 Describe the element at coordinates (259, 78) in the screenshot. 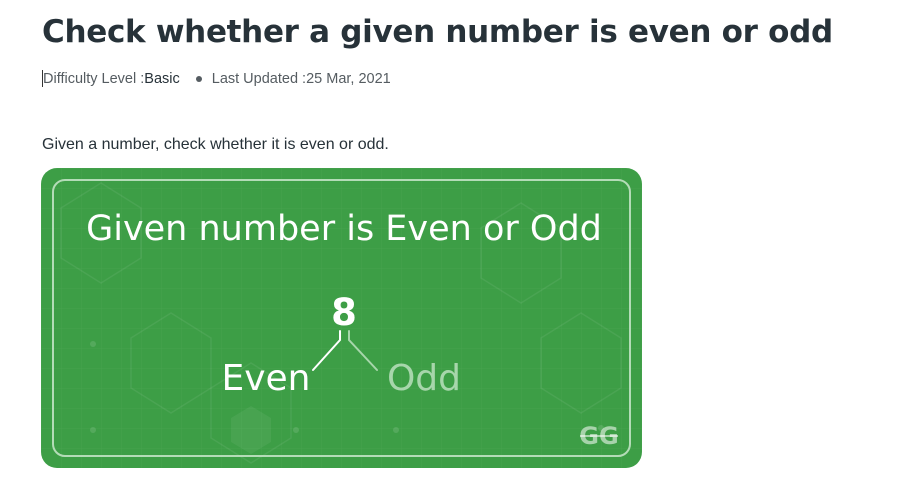

I see `last-updated-label: Last Updated :` at that location.